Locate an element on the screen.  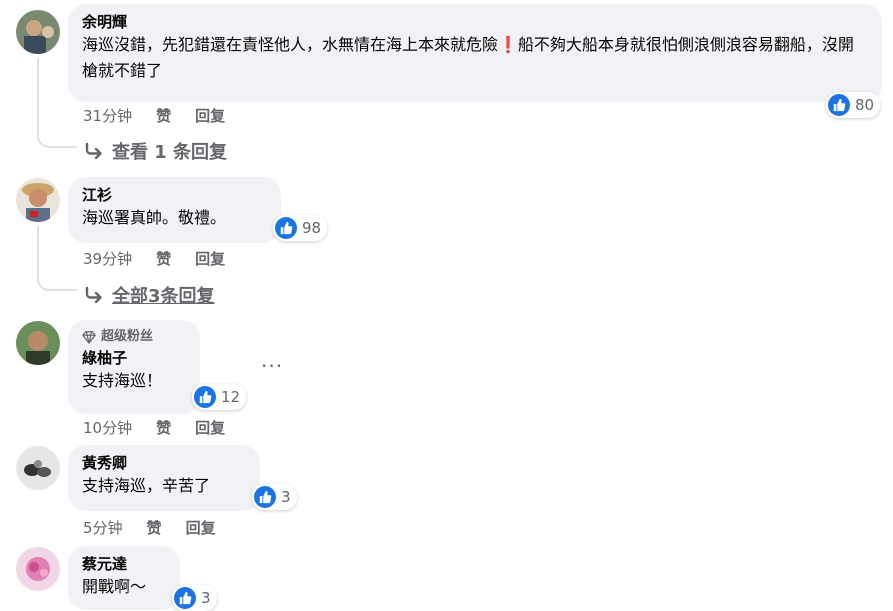
comment-text: 支持海巡！ is located at coordinates (122, 380).